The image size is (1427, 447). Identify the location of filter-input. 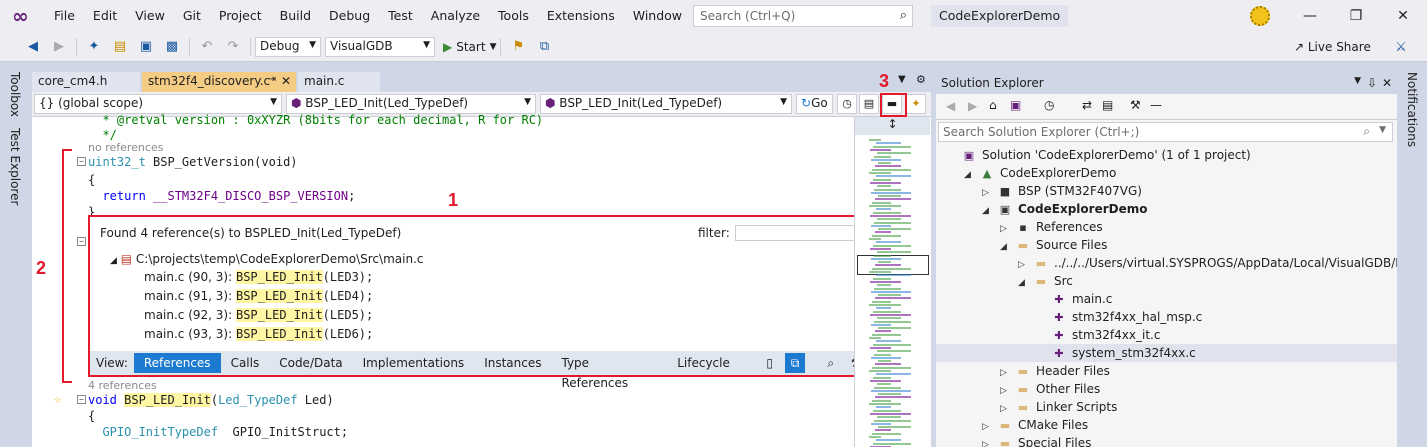
(795, 233).